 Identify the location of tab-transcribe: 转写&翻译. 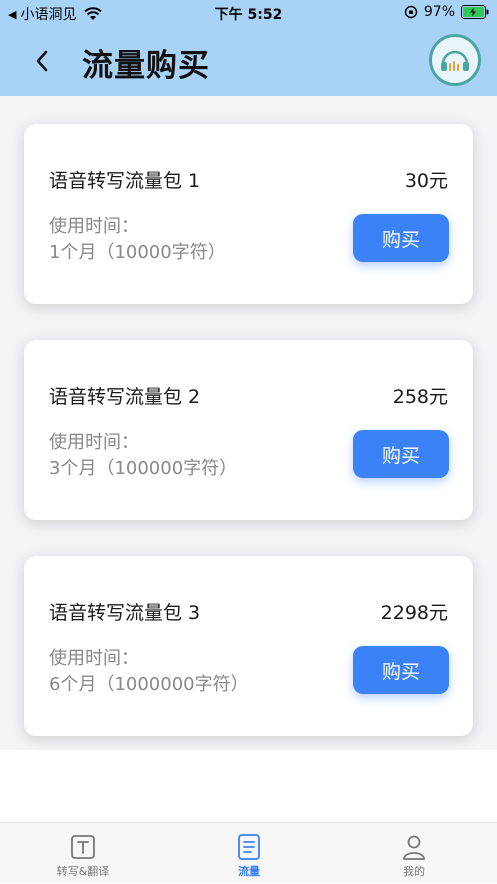
(83, 853).